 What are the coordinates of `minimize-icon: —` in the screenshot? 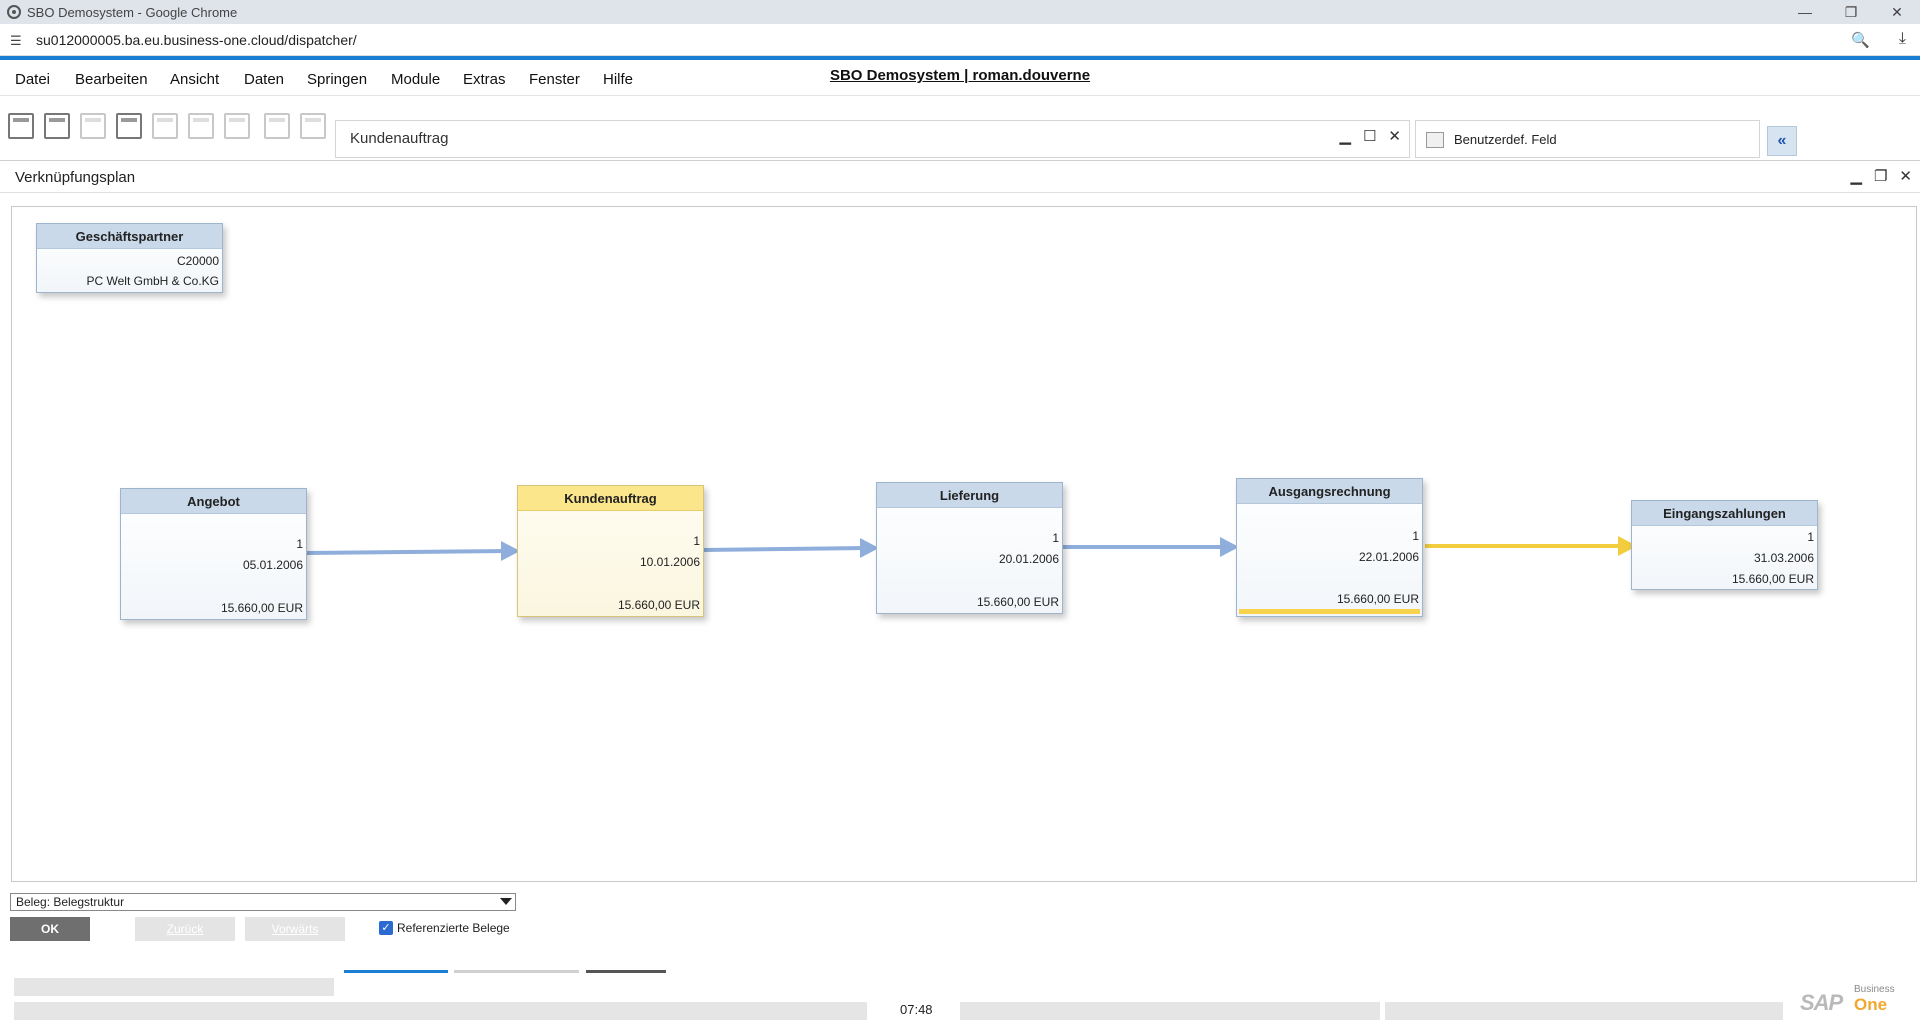 It's located at (1805, 12).